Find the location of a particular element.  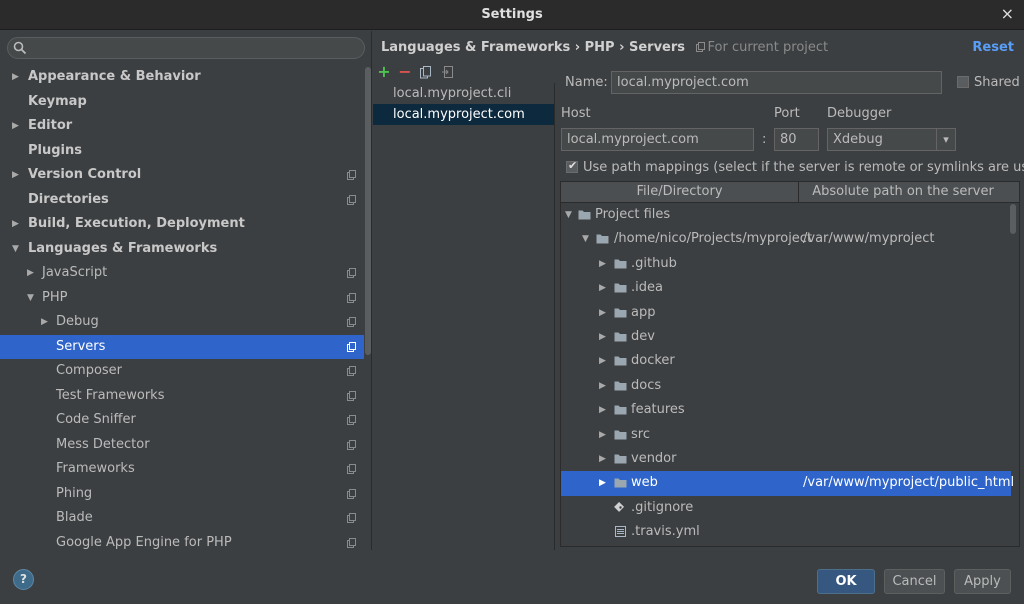

import-server-icon is located at coordinates (448, 72).